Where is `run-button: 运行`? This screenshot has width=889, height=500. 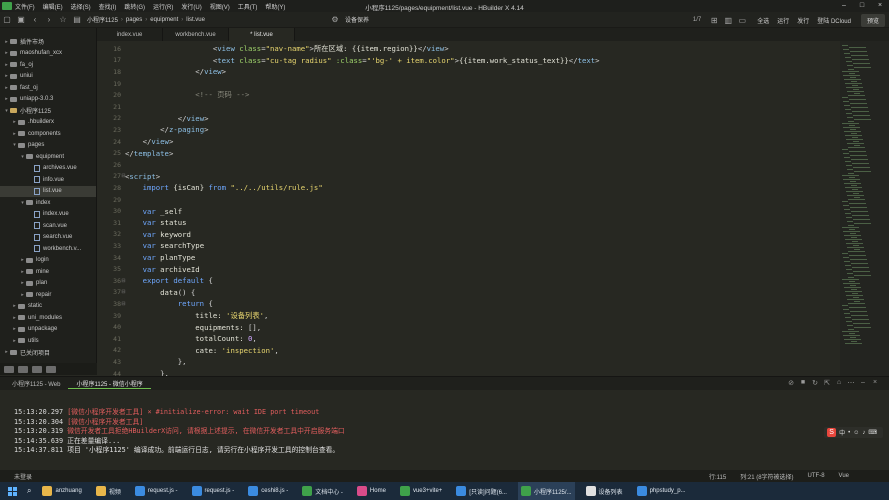
run-button: 运行 is located at coordinates (783, 20).